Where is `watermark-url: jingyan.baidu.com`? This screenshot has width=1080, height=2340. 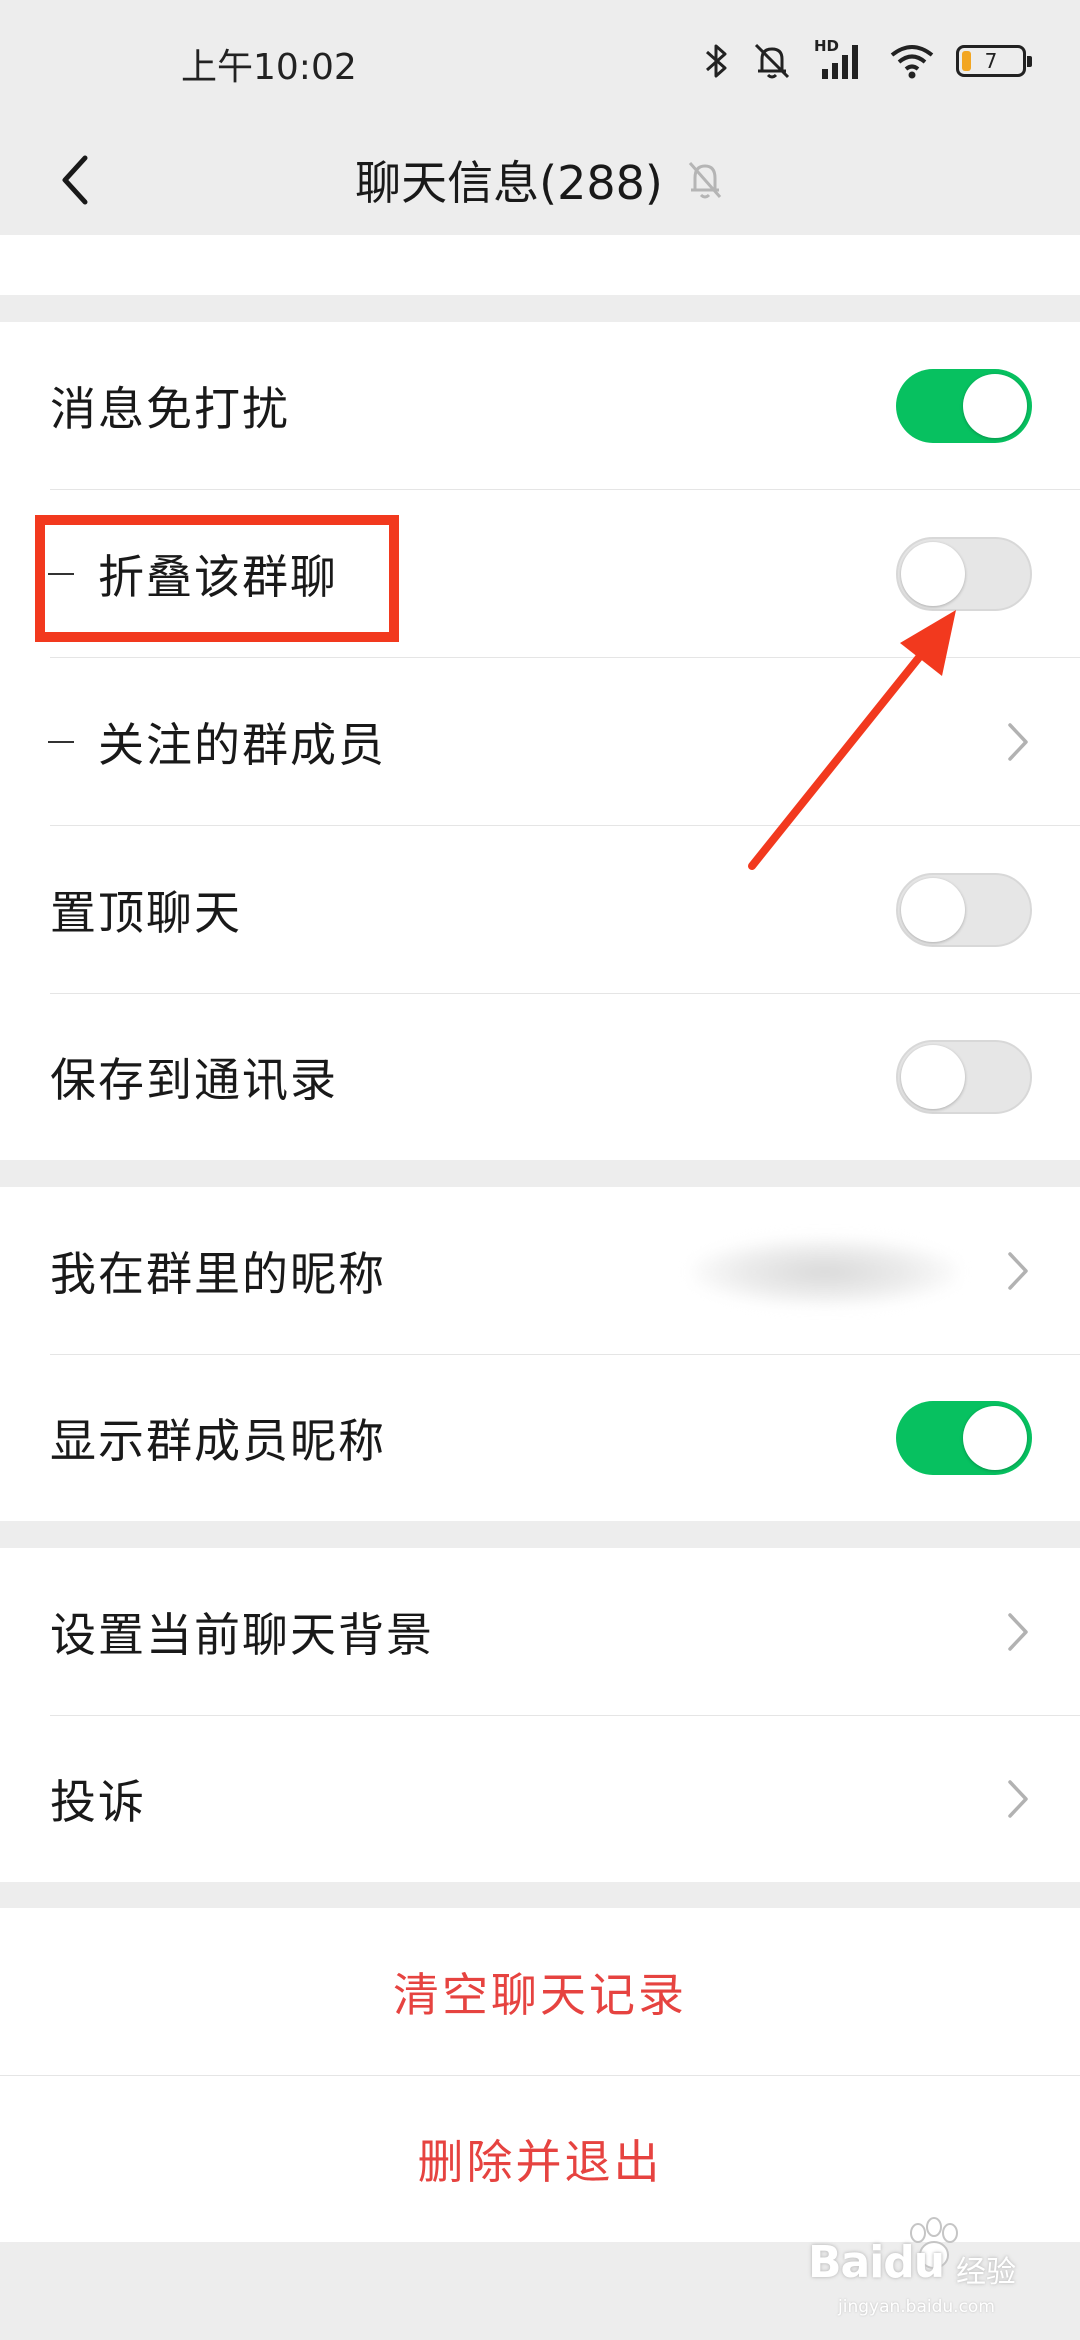 watermark-url: jingyan.baidu.com is located at coordinates (916, 2307).